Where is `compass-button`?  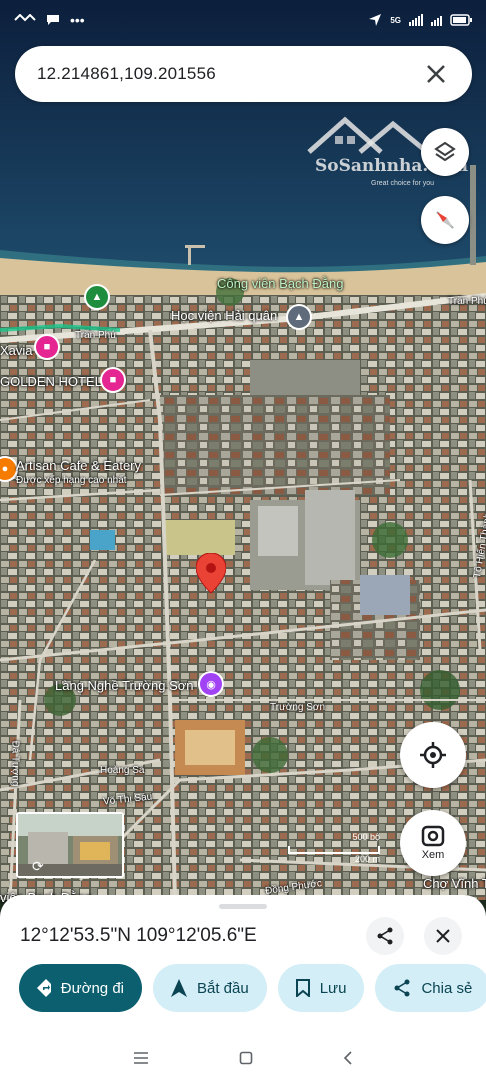 compass-button is located at coordinates (445, 220).